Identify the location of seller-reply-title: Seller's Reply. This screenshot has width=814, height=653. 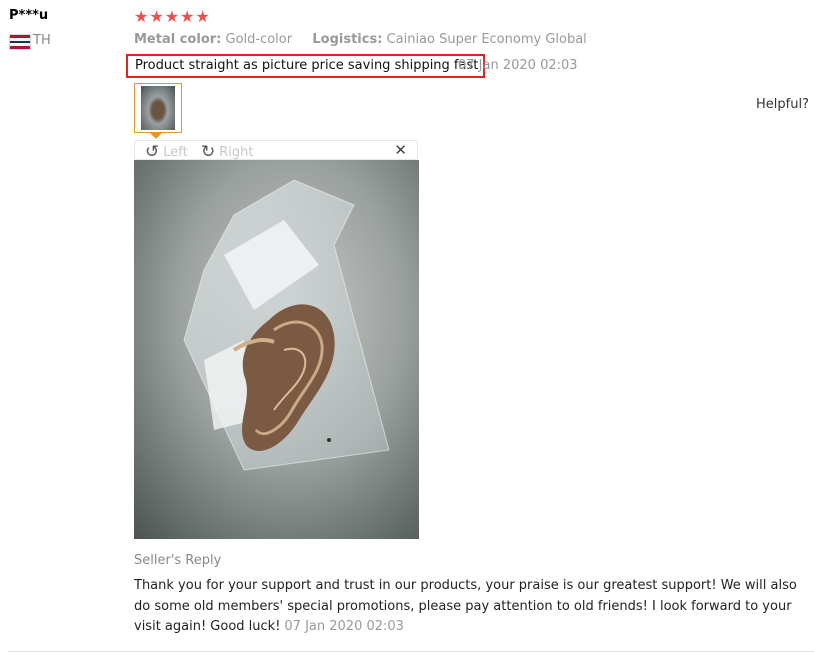
(178, 560).